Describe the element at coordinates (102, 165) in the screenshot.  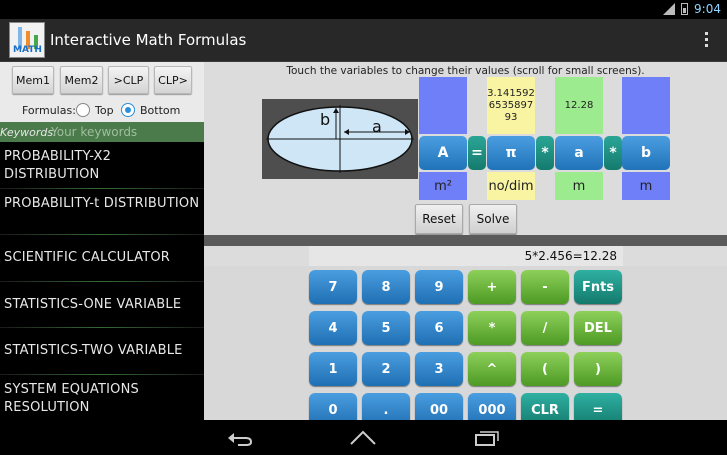
I see `list-item-probability-x2: PROBABILITY-X2 DISTRIBUTION` at that location.